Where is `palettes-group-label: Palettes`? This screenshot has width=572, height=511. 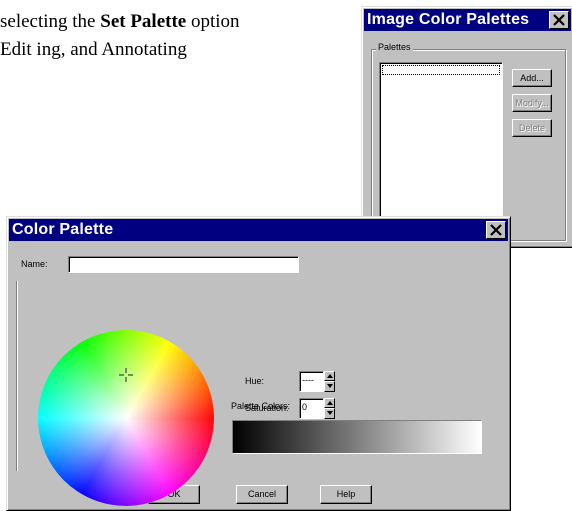
palettes-group-label: Palettes is located at coordinates (394, 47).